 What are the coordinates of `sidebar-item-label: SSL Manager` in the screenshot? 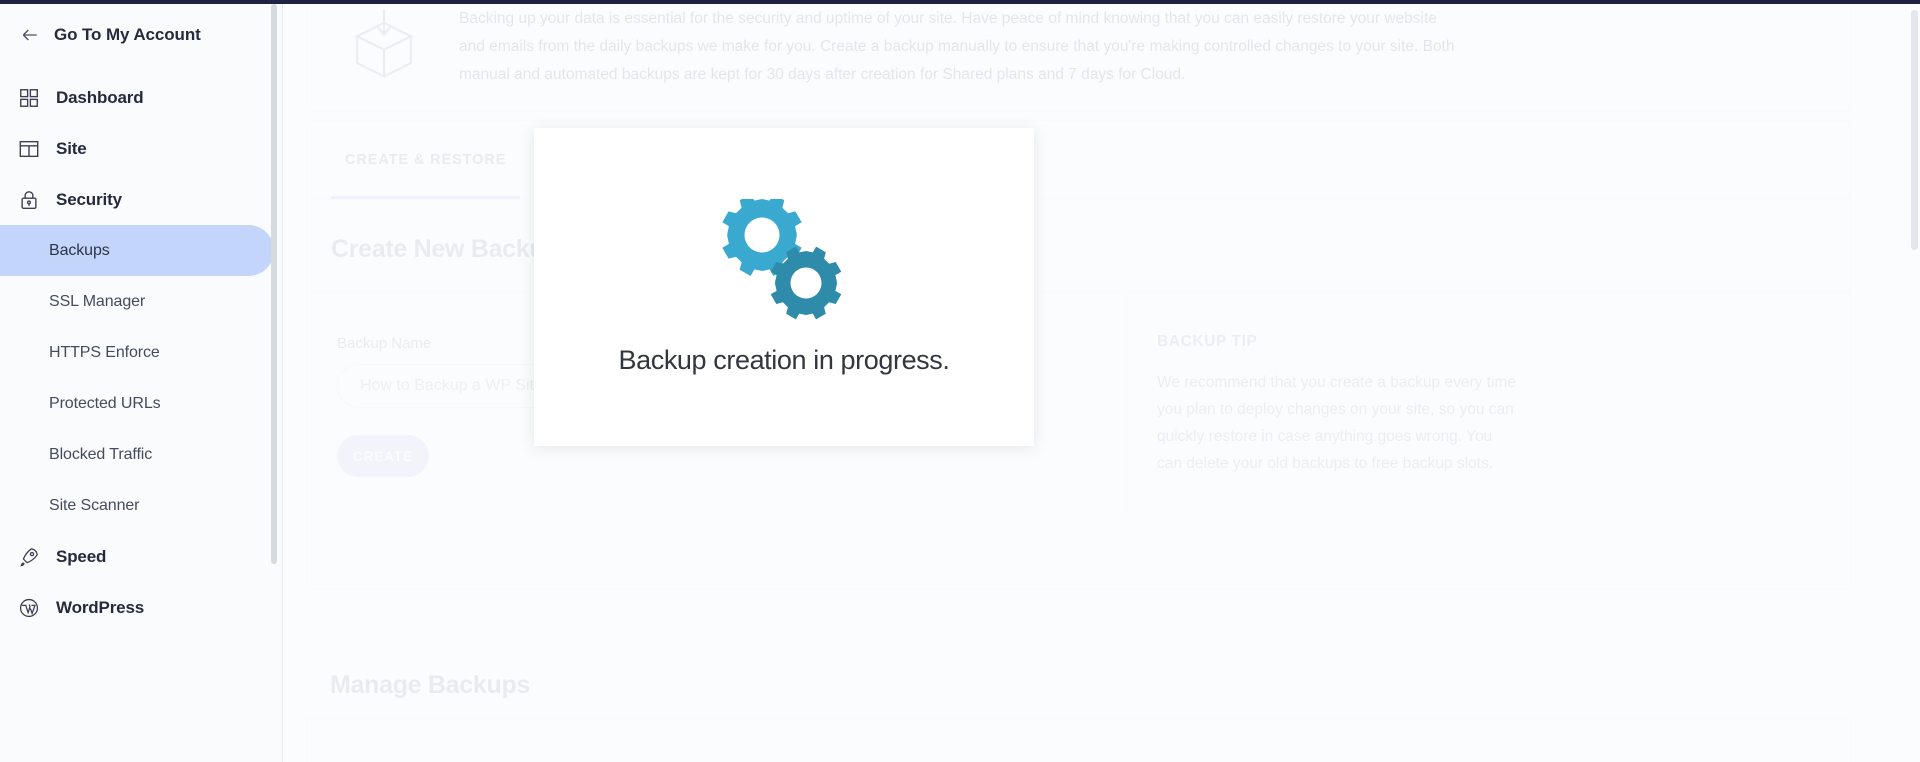 It's located at (97, 301).